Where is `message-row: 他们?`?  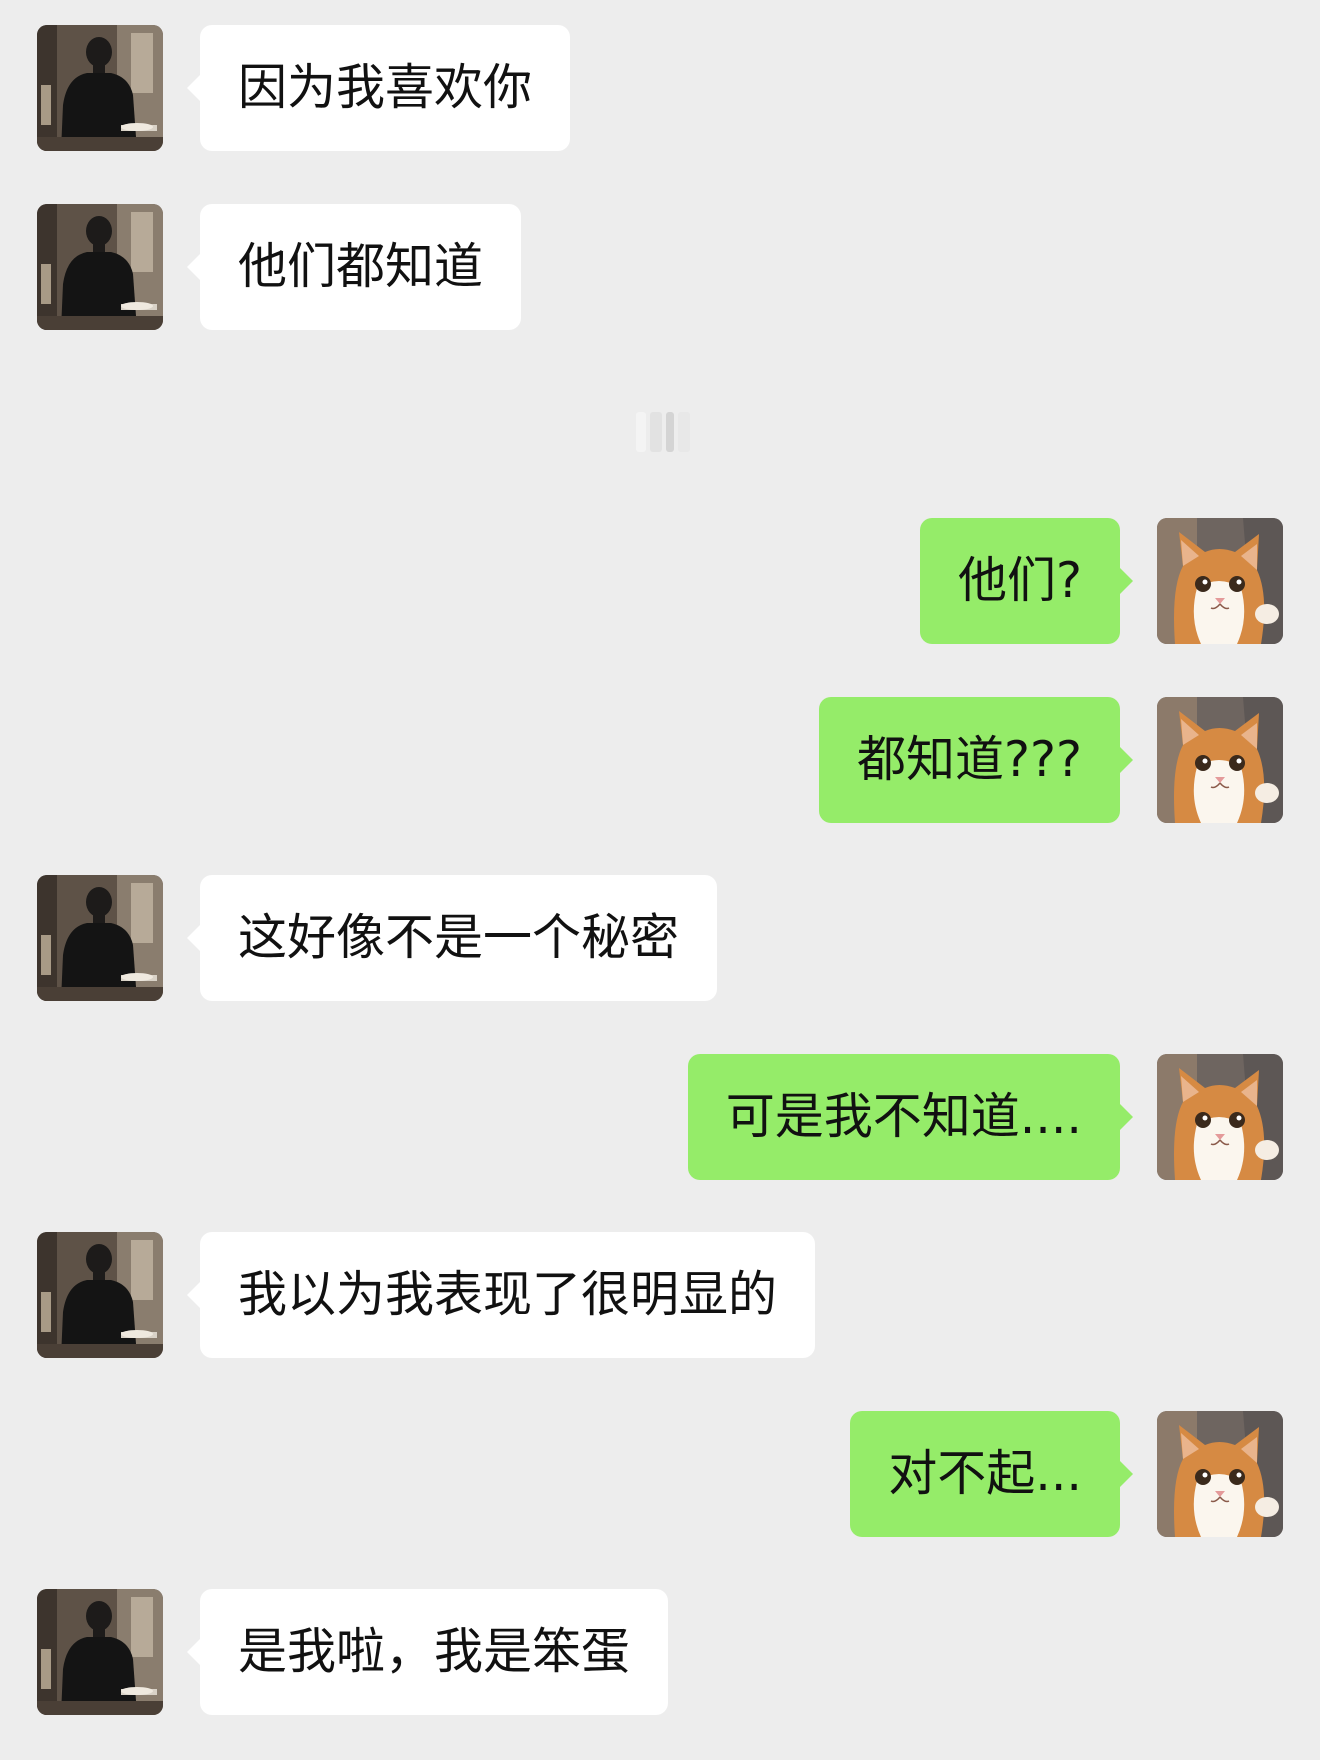
message-row: 他们? is located at coordinates (660, 581).